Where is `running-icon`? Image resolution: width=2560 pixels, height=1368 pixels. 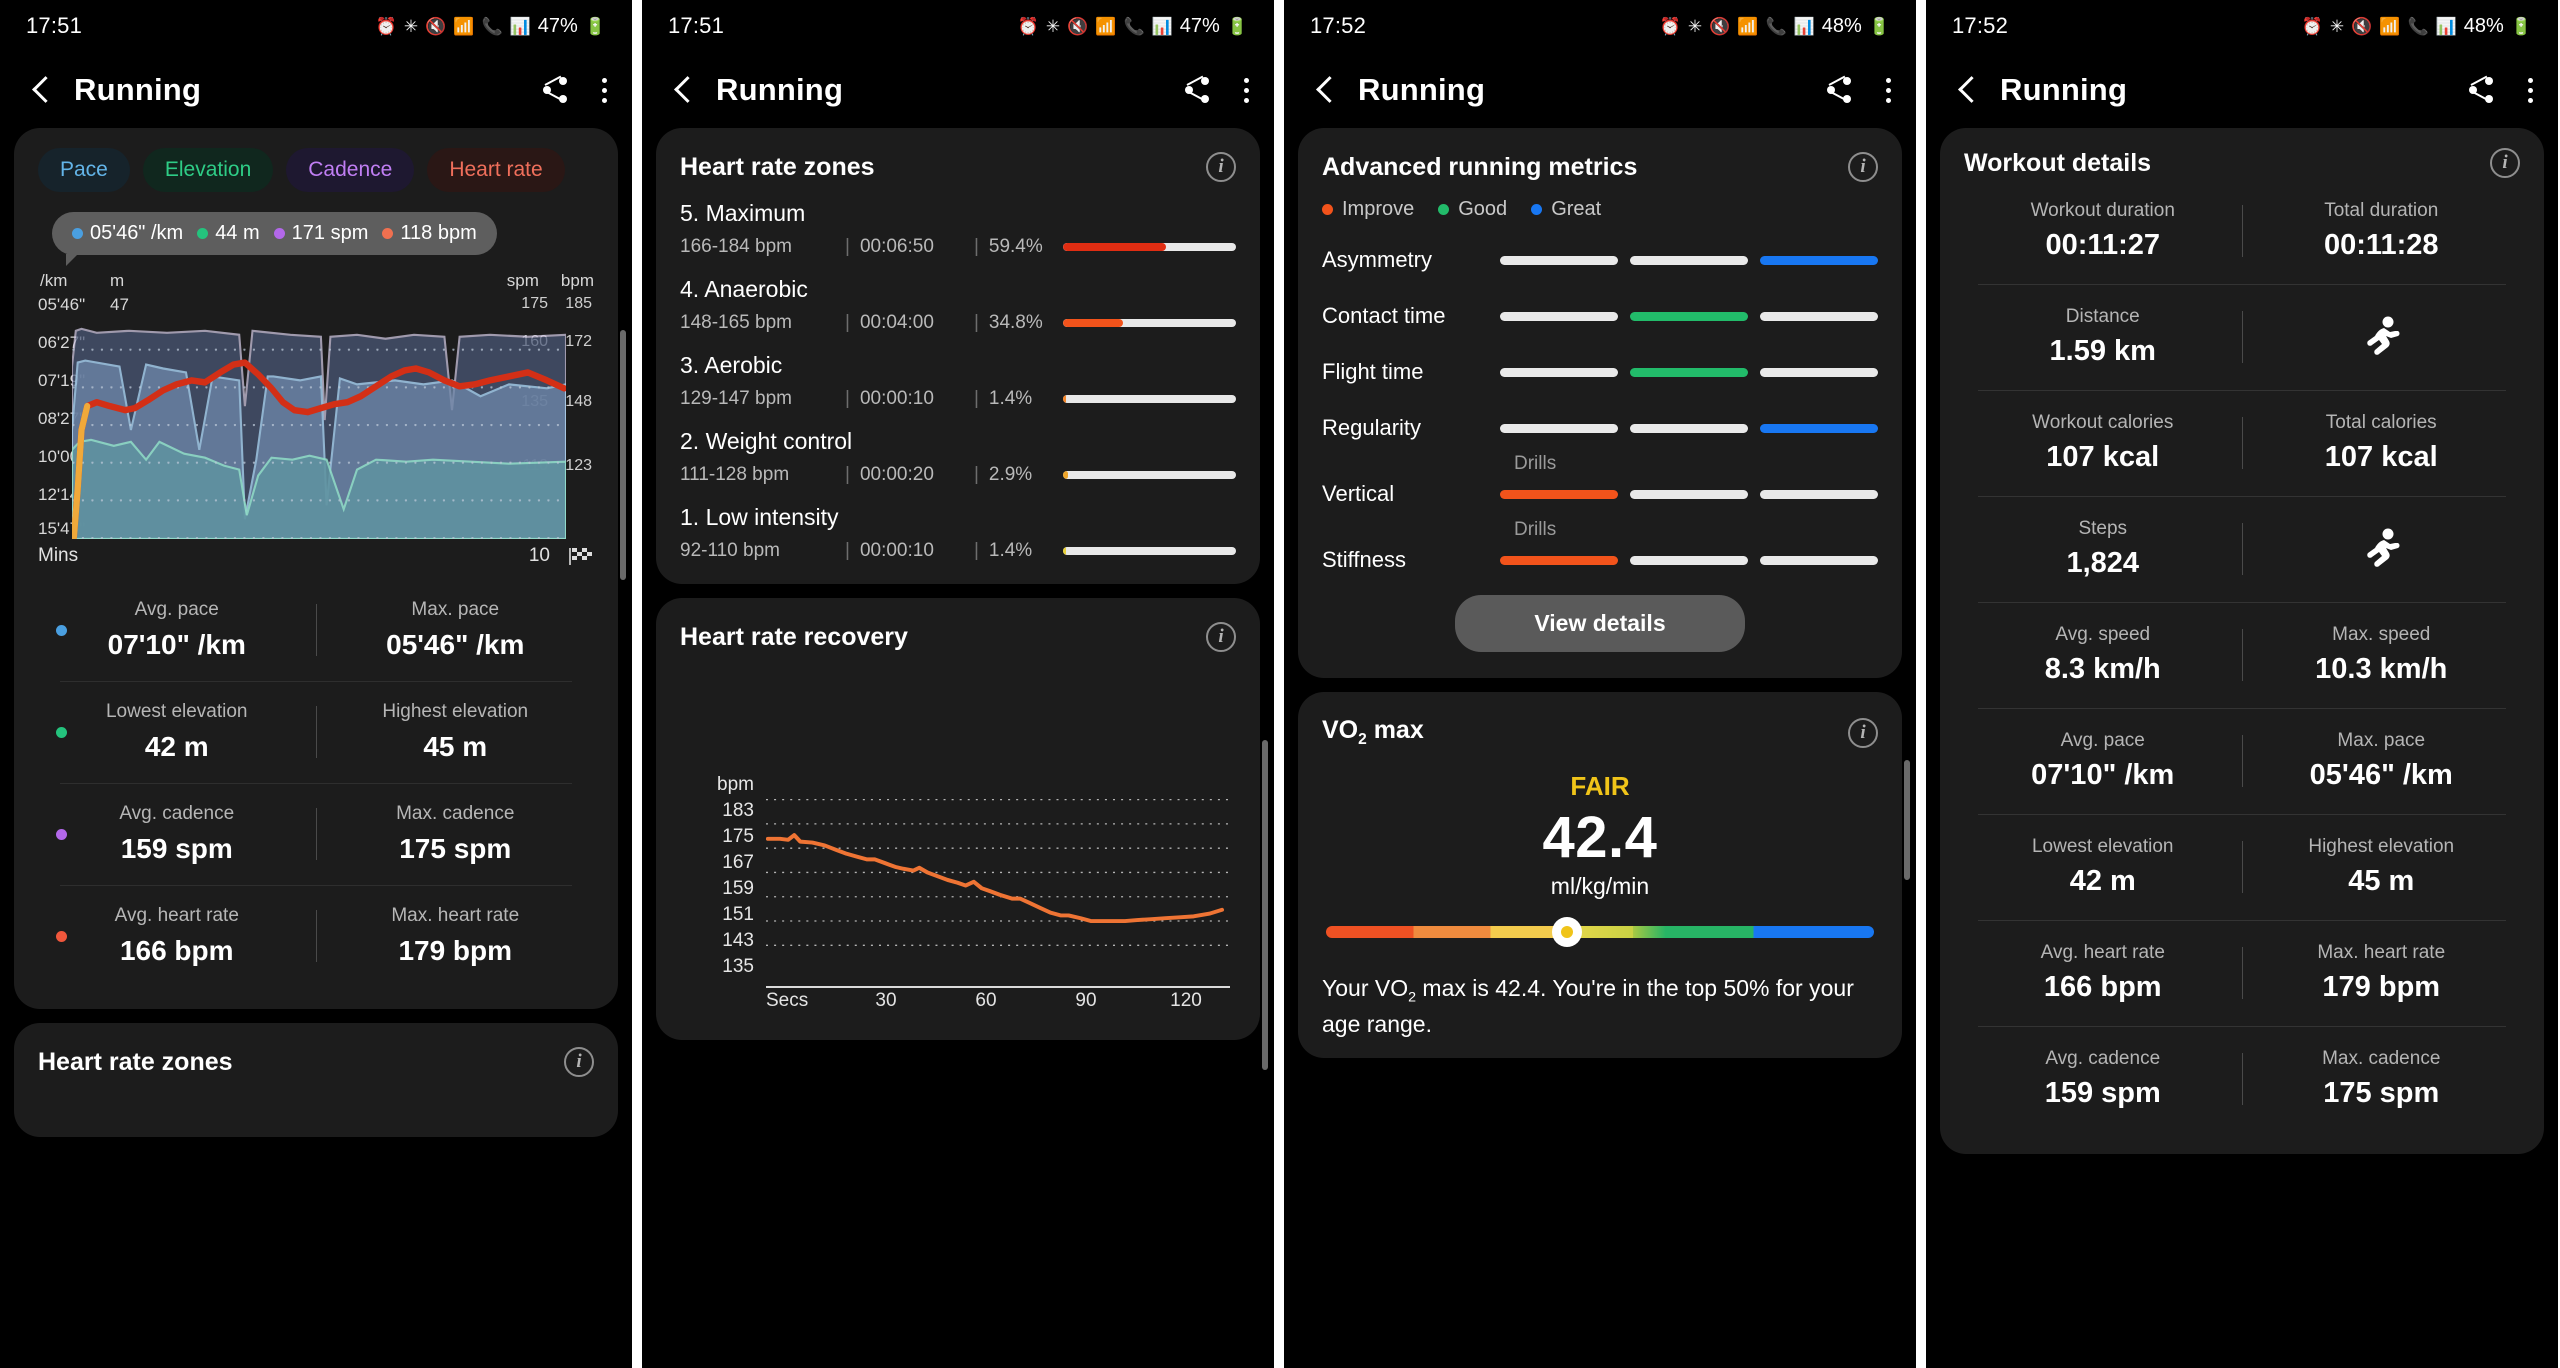
running-icon is located at coordinates (2381, 337).